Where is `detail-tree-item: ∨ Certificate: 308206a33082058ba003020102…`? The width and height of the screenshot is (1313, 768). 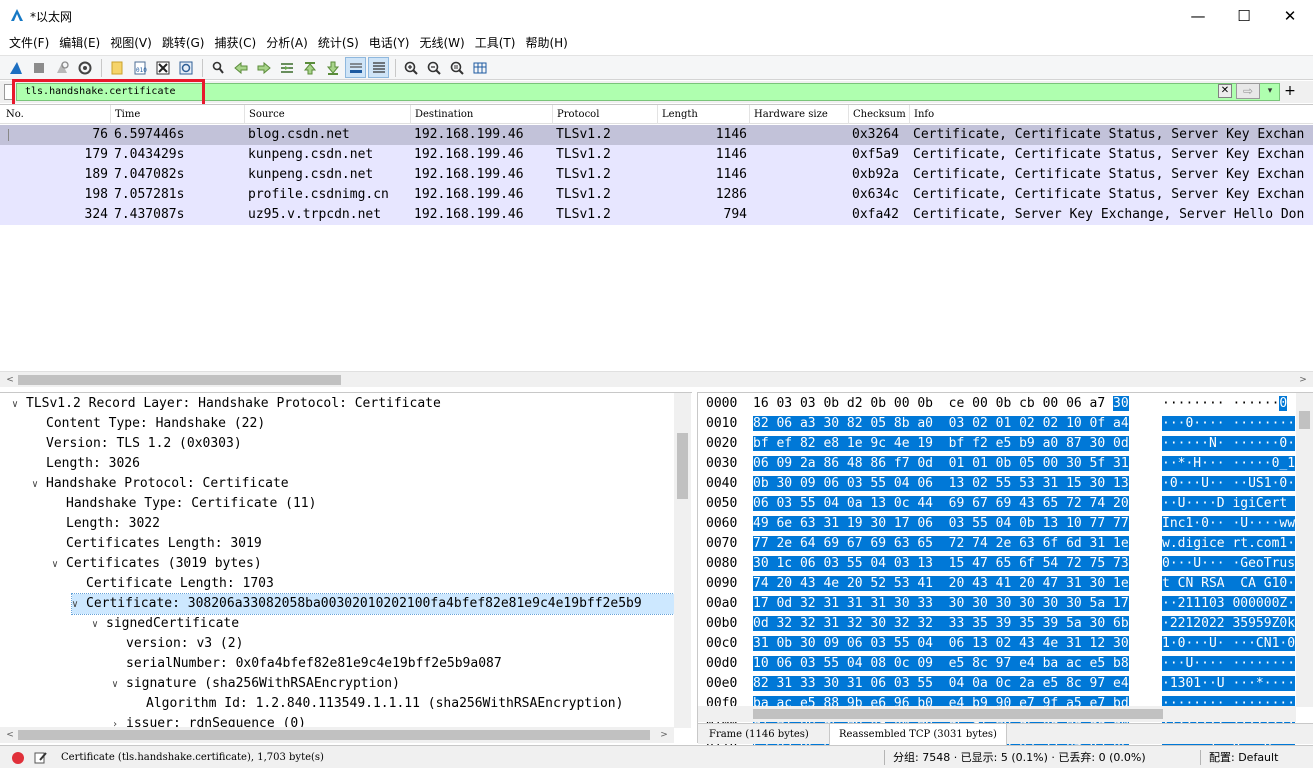 detail-tree-item: ∨ Certificate: 308206a33082058ba003020102… is located at coordinates (373, 604).